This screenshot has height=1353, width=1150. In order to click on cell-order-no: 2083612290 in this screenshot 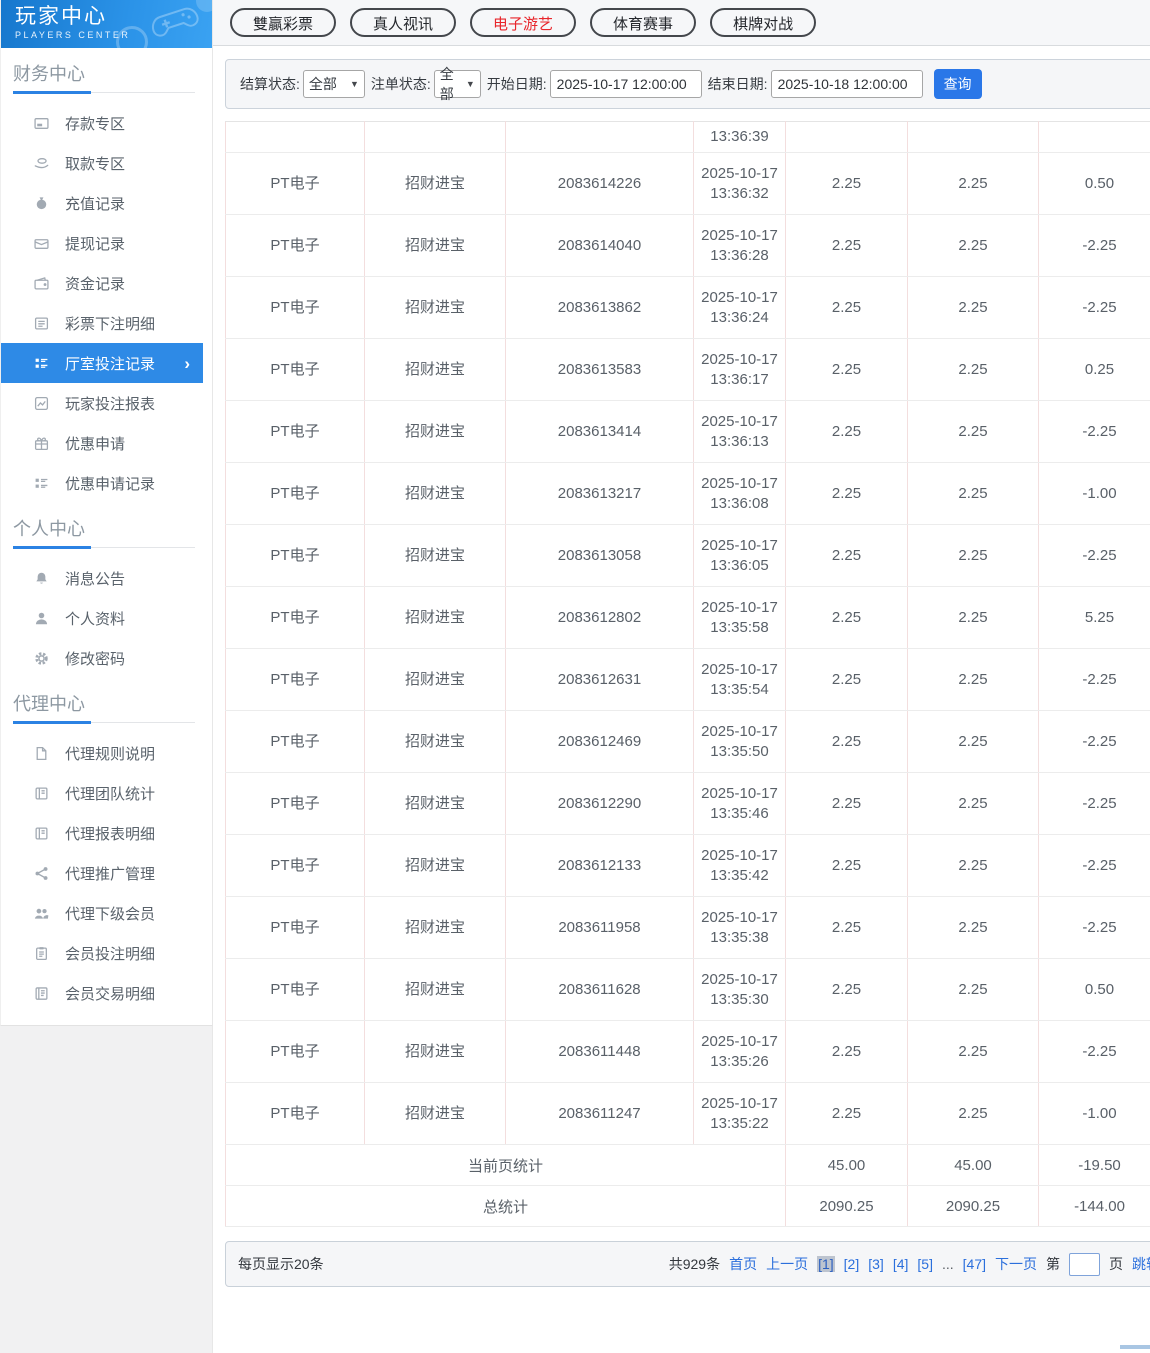, I will do `click(599, 803)`.